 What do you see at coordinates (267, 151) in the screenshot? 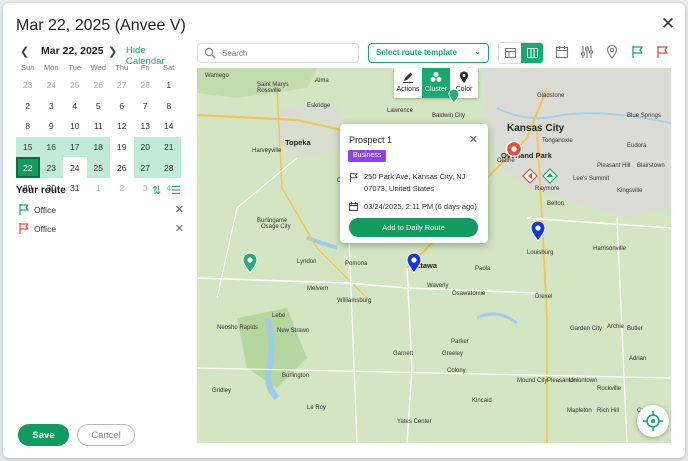
I see `map-place-label: Harveyville` at bounding box center [267, 151].